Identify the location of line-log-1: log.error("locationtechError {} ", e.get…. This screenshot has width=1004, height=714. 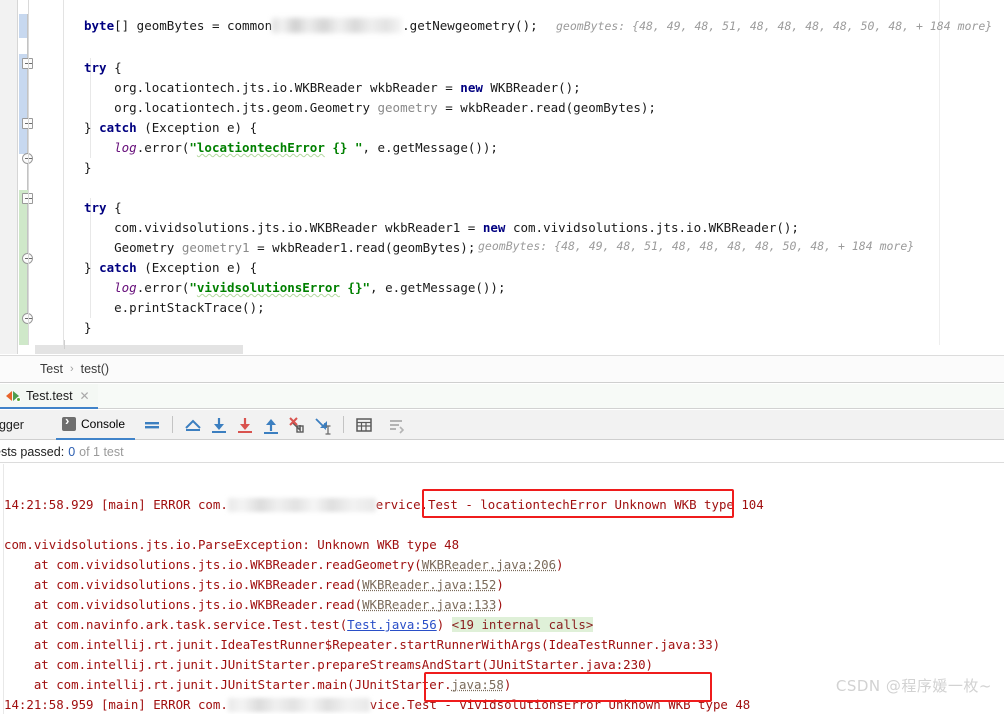
(291, 148).